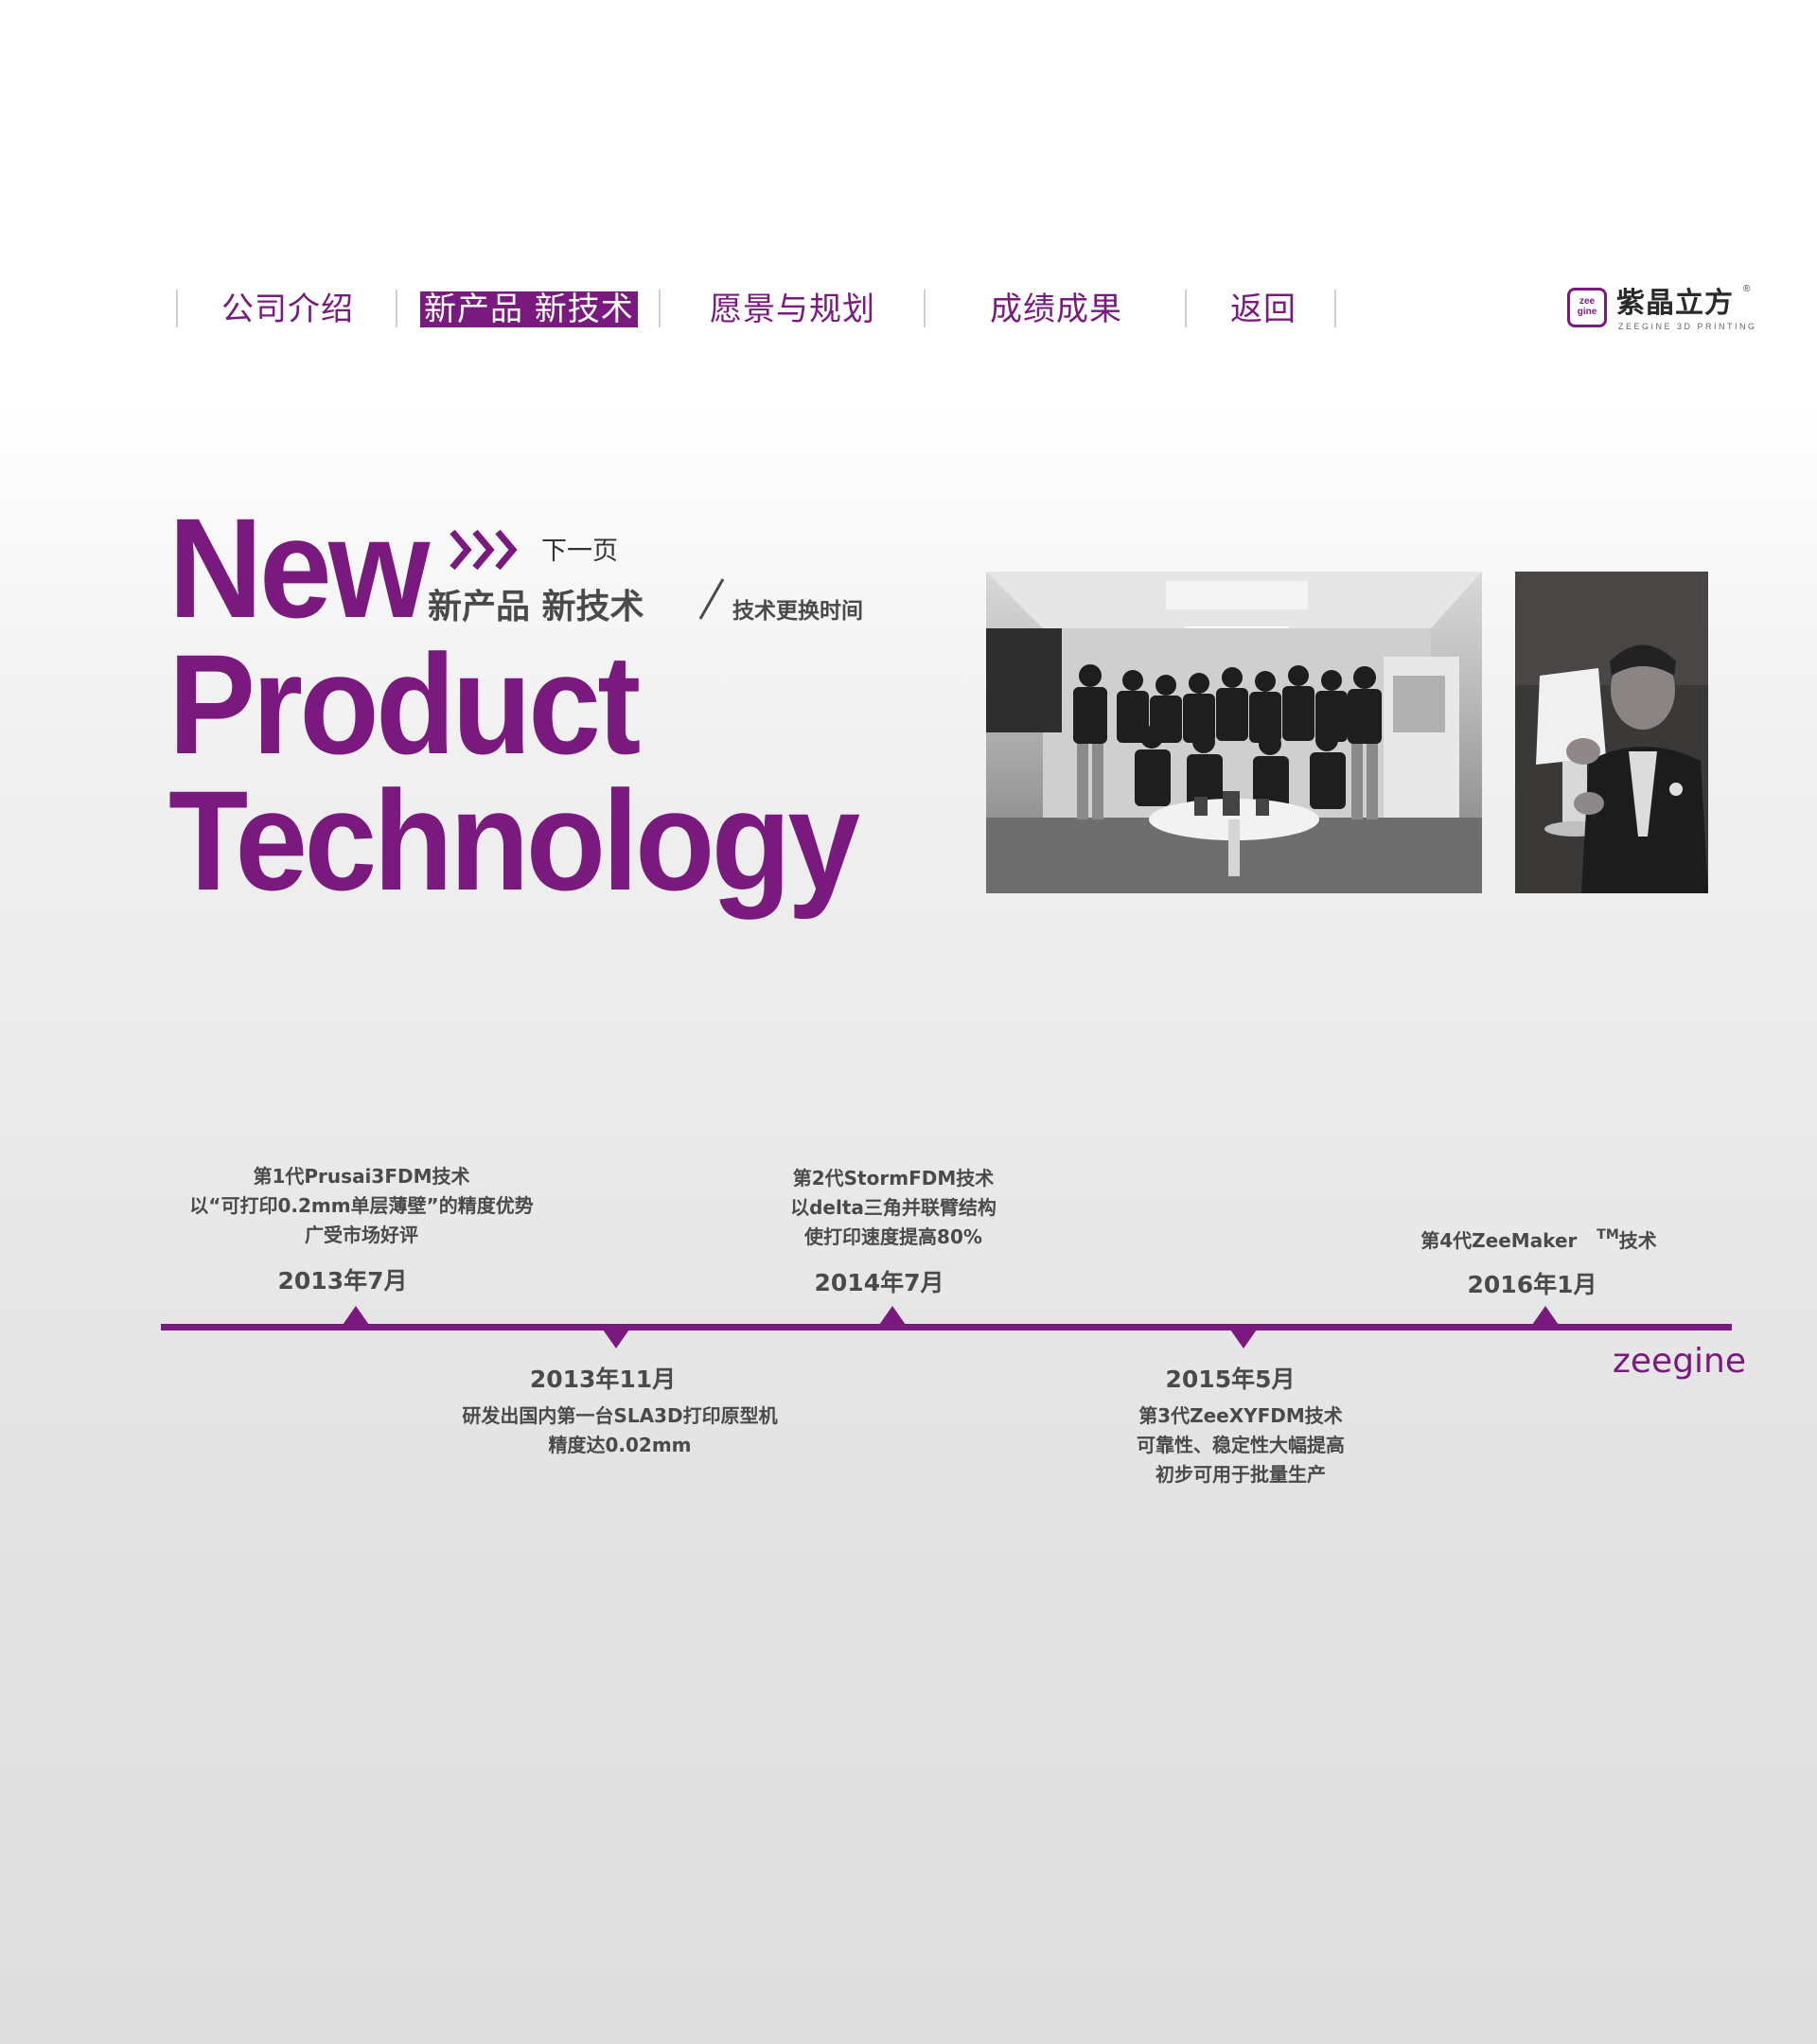  I want to click on timeline-event-3-date: 2014年7月, so click(879, 1282).